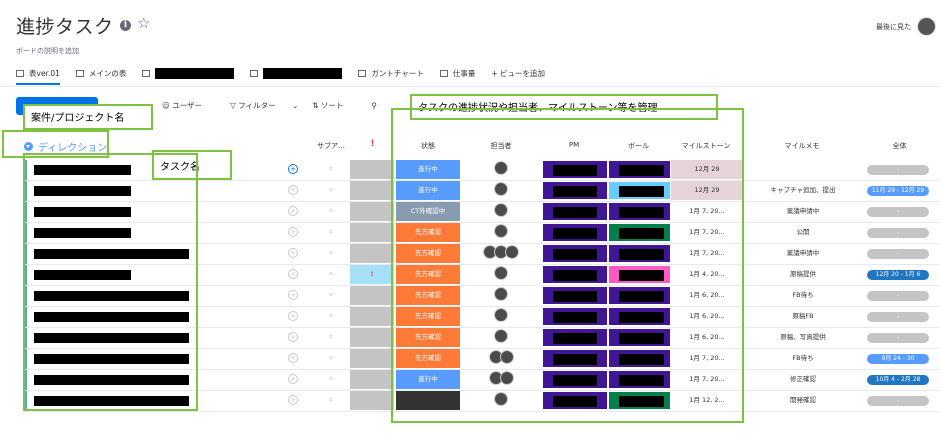  What do you see at coordinates (125, 25) in the screenshot?
I see `info-icon: i` at bounding box center [125, 25].